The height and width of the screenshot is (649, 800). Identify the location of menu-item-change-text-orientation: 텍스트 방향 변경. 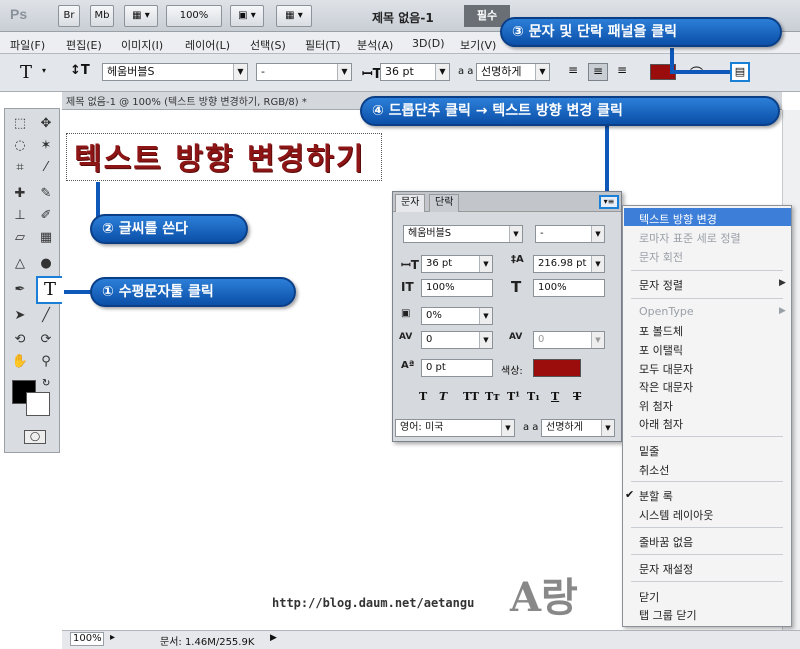
(678, 219).